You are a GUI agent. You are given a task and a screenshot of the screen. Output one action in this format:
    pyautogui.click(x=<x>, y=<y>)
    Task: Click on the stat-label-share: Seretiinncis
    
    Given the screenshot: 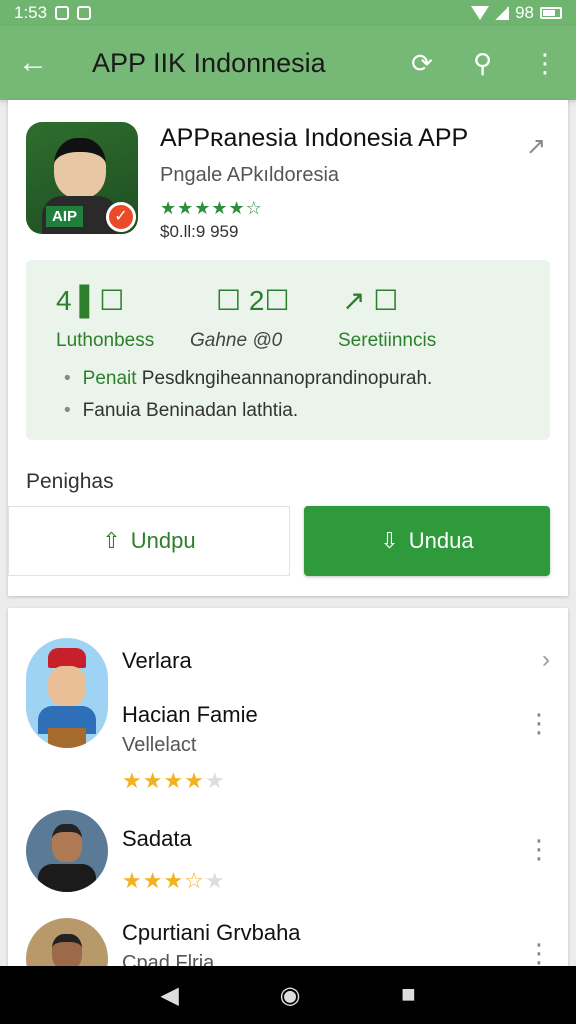 What is the action you would take?
    pyautogui.click(x=387, y=340)
    